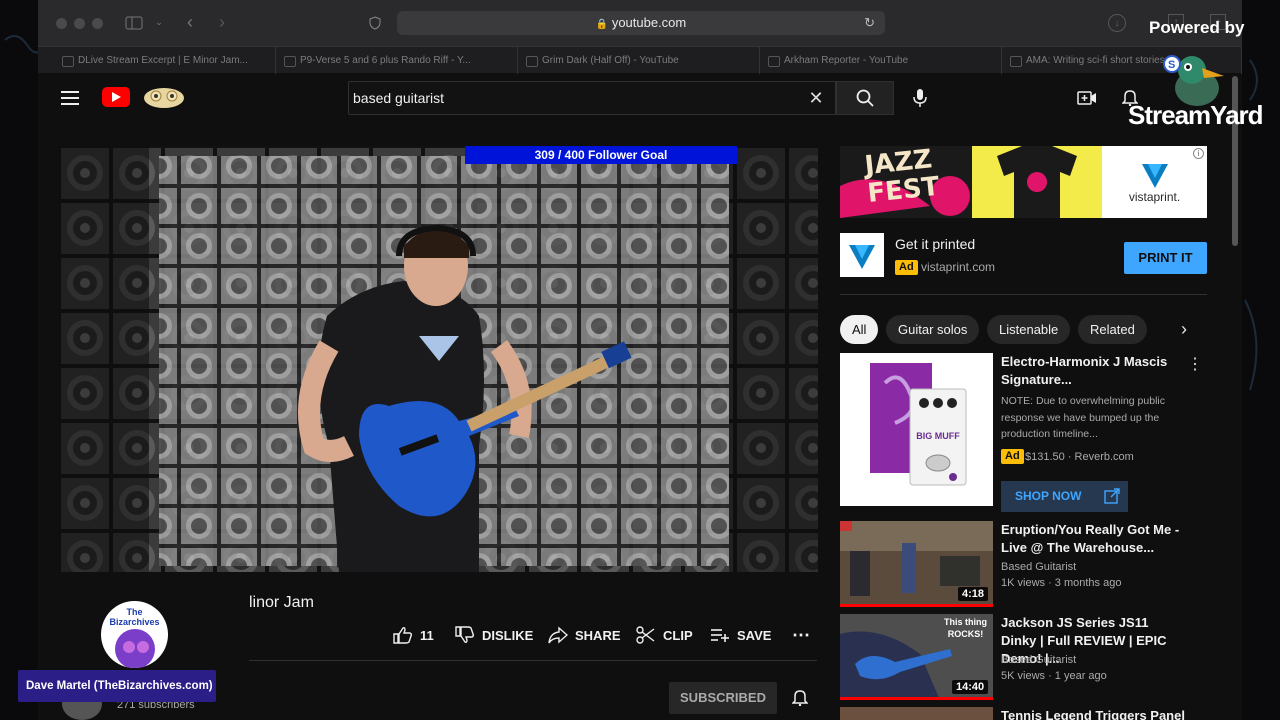 The width and height of the screenshot is (1280, 720). I want to click on host-avatar: The Bizarchives, so click(134, 634).